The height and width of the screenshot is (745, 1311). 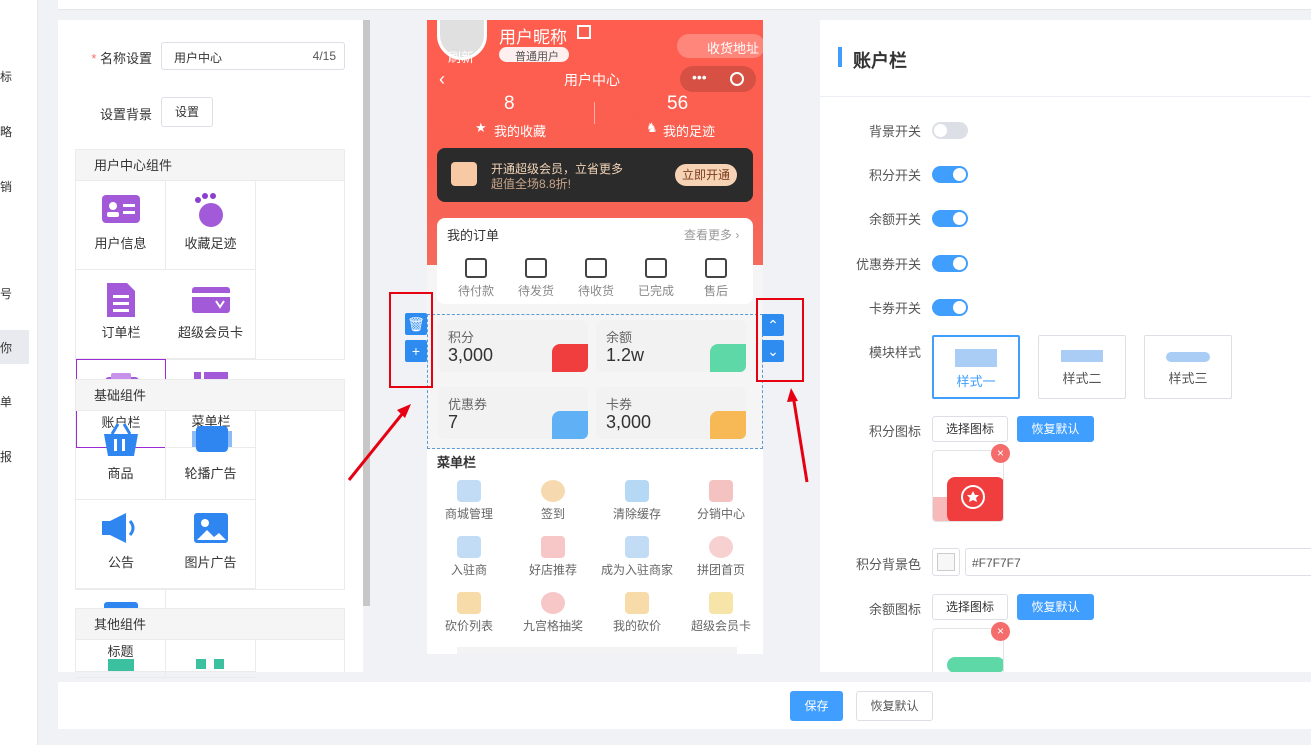 What do you see at coordinates (6, 186) in the screenshot?
I see `nav-item: 销` at bounding box center [6, 186].